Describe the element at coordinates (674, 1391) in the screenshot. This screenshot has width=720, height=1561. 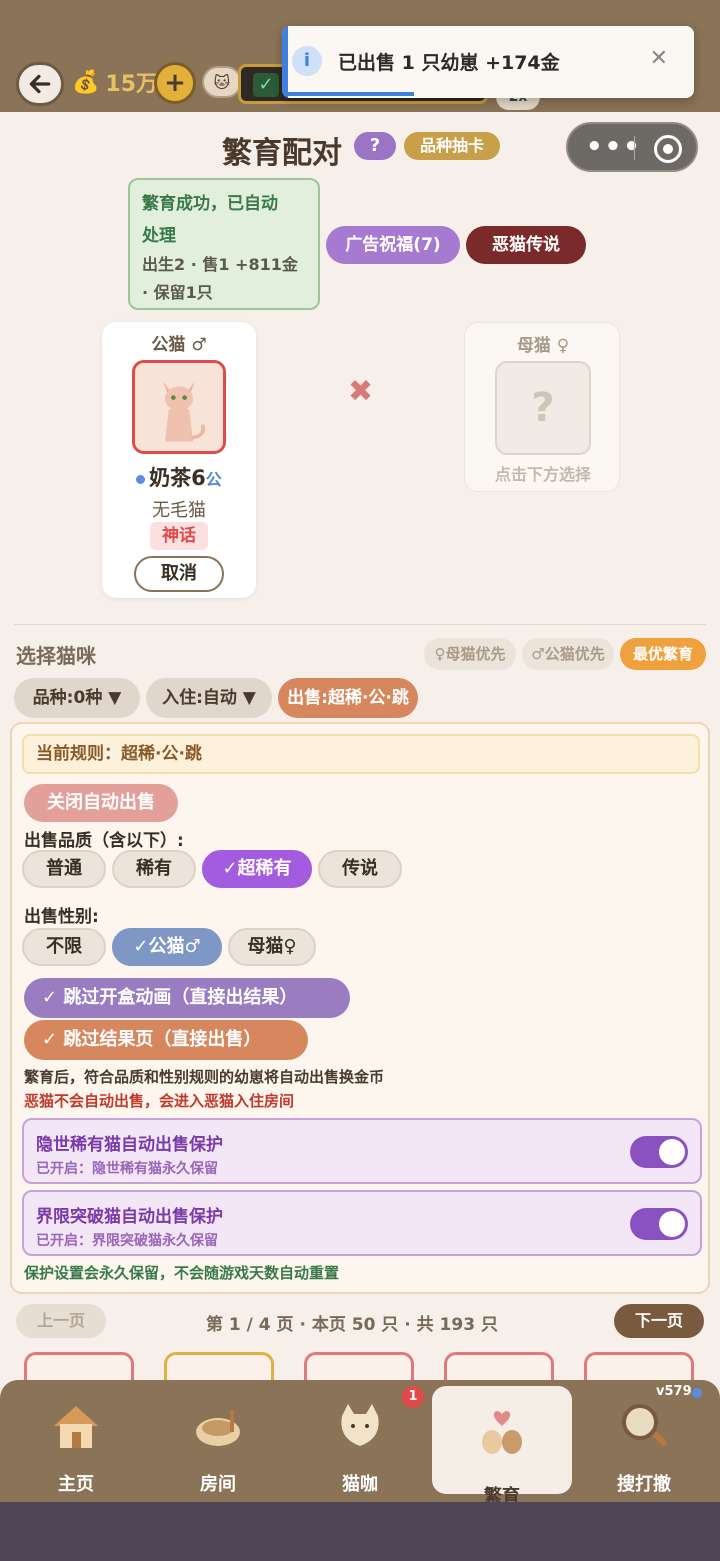
I see `version-label: v579` at that location.